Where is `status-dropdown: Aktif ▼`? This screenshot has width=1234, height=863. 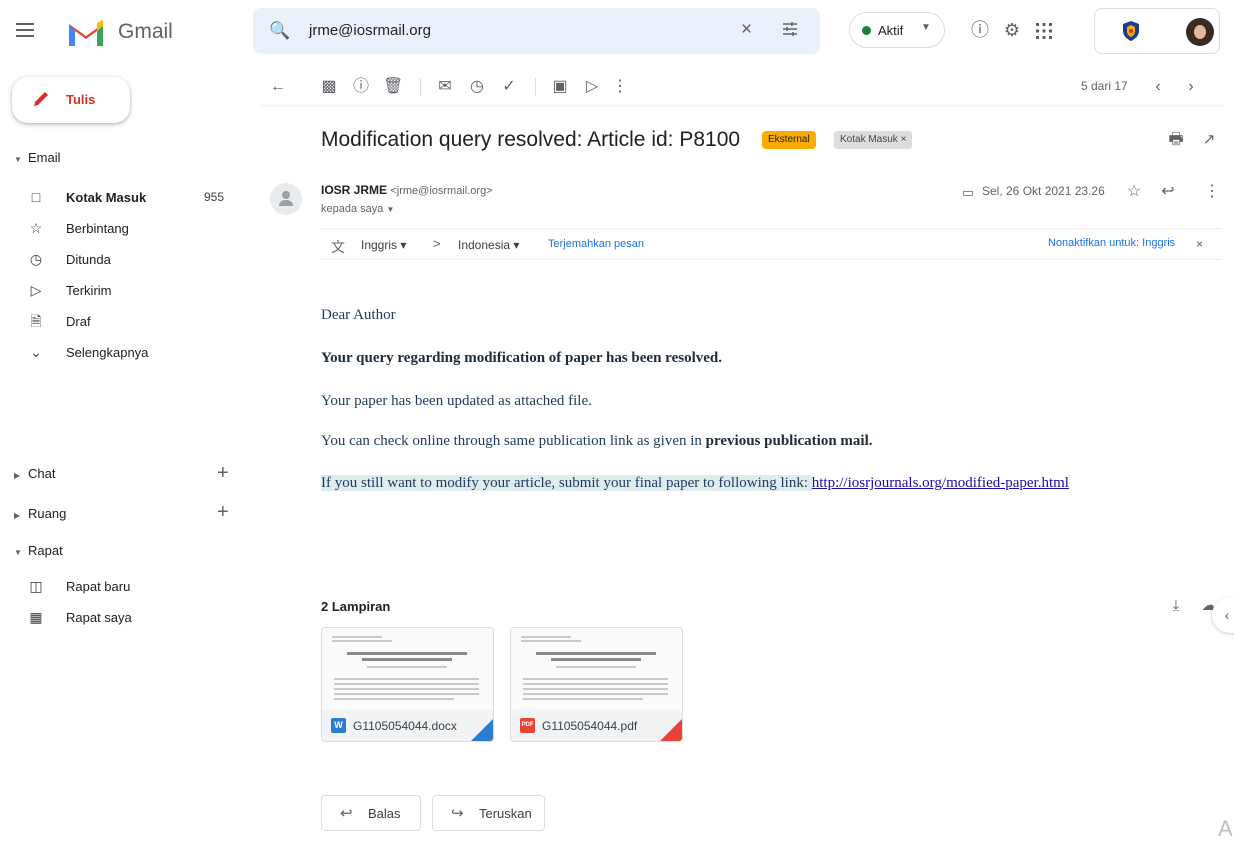 status-dropdown: Aktif ▼ is located at coordinates (897, 30).